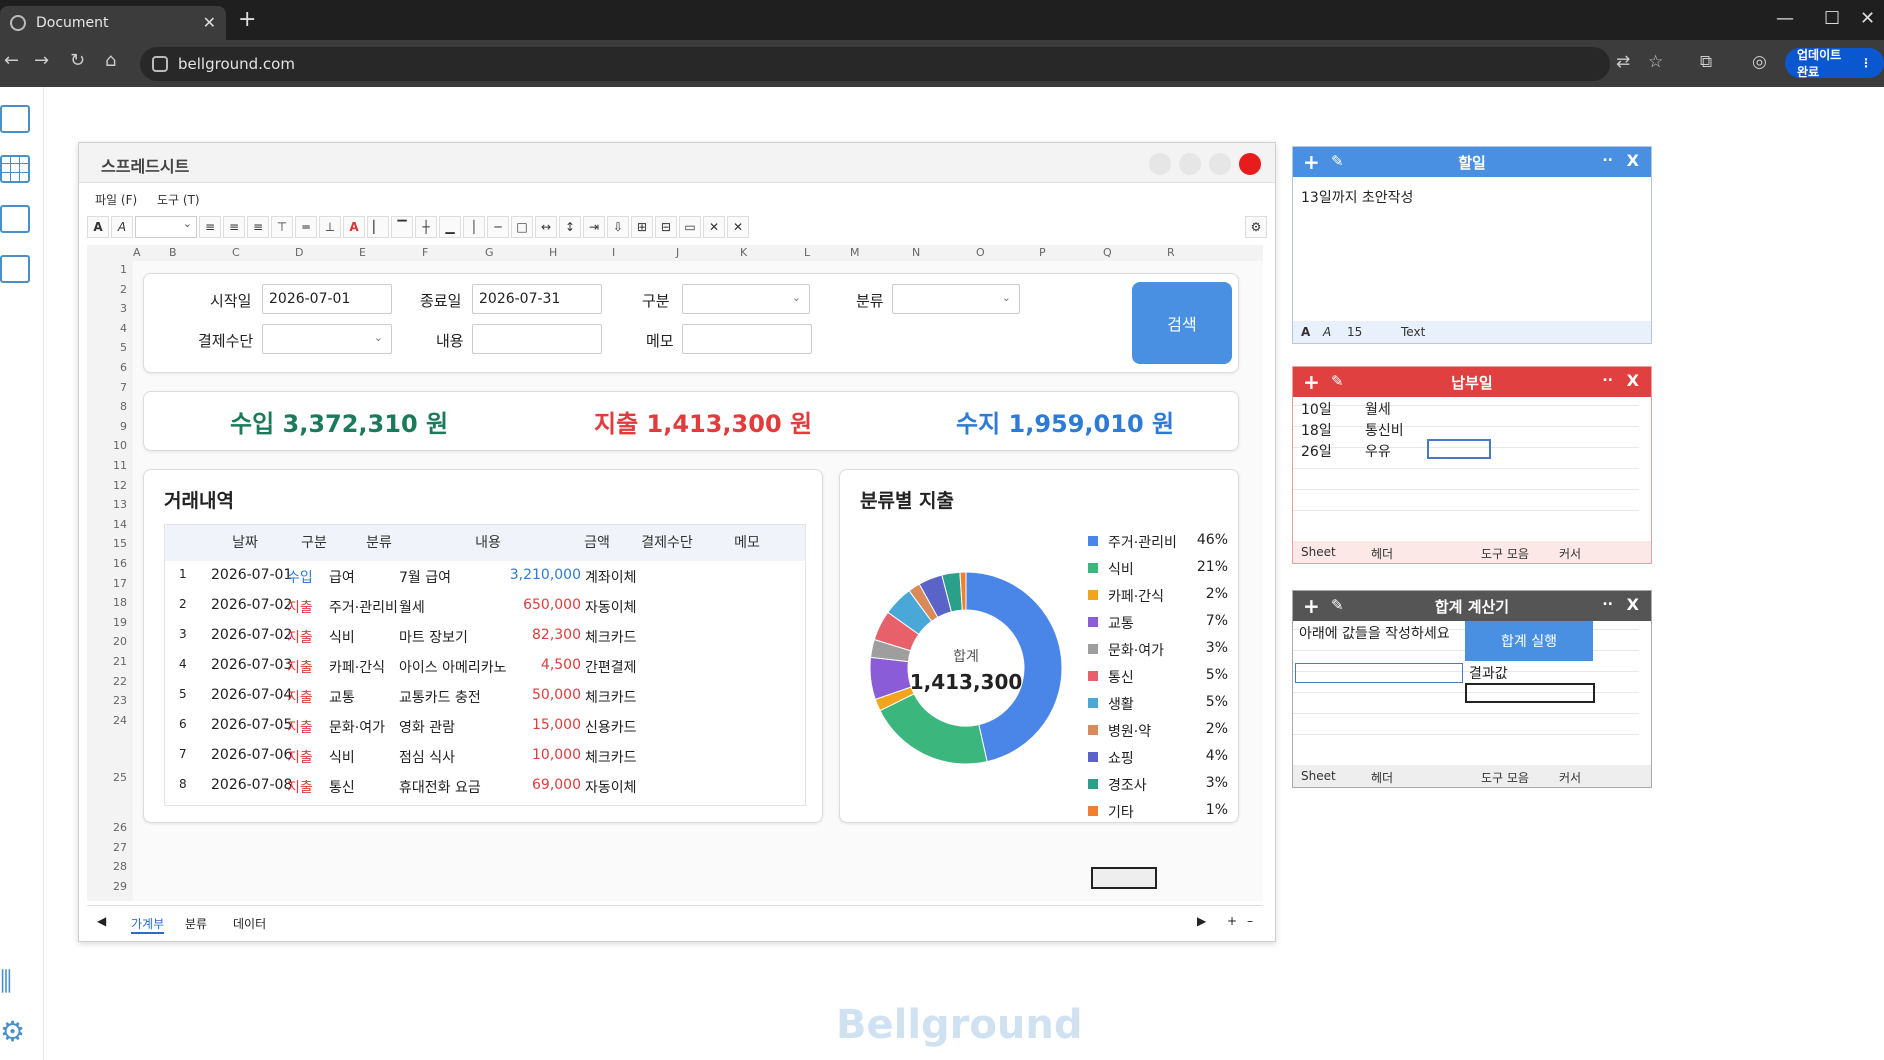  I want to click on table-row: 4 2026-07-03 지출 카페·간식 아이스 아메리카노 4,500 간편결제, so click(485, 666).